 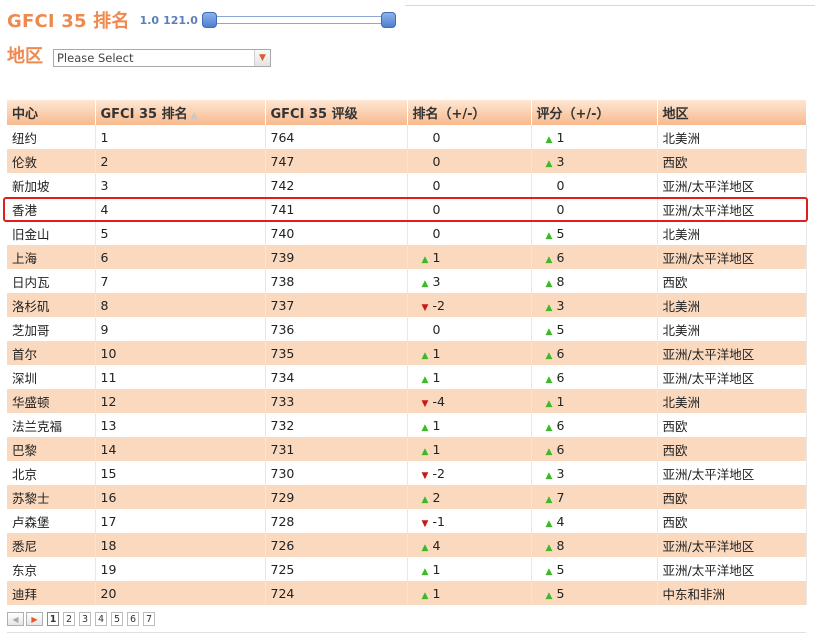 I want to click on cell-rank: 7, so click(x=180, y=281).